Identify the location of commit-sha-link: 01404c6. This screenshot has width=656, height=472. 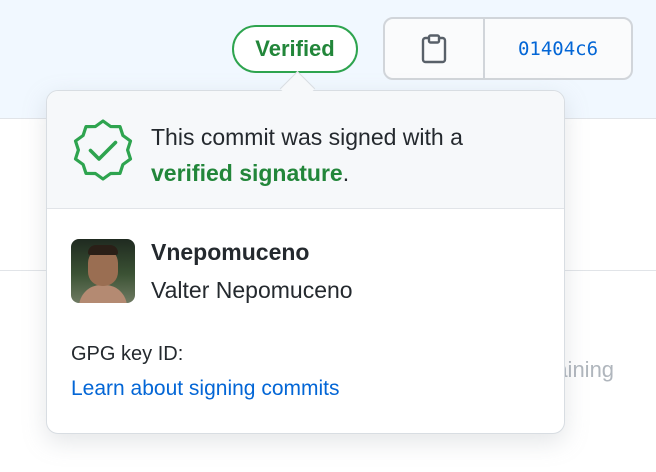
(558, 48).